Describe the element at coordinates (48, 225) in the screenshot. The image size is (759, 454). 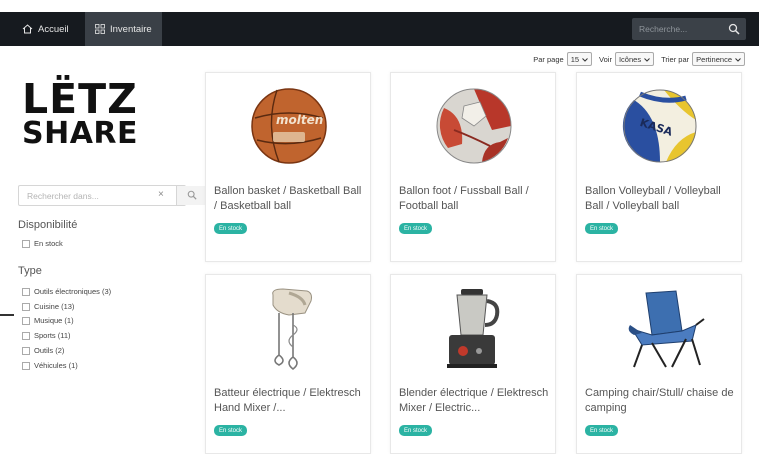
I see `availability-filter-title: Disponibilité` at that location.